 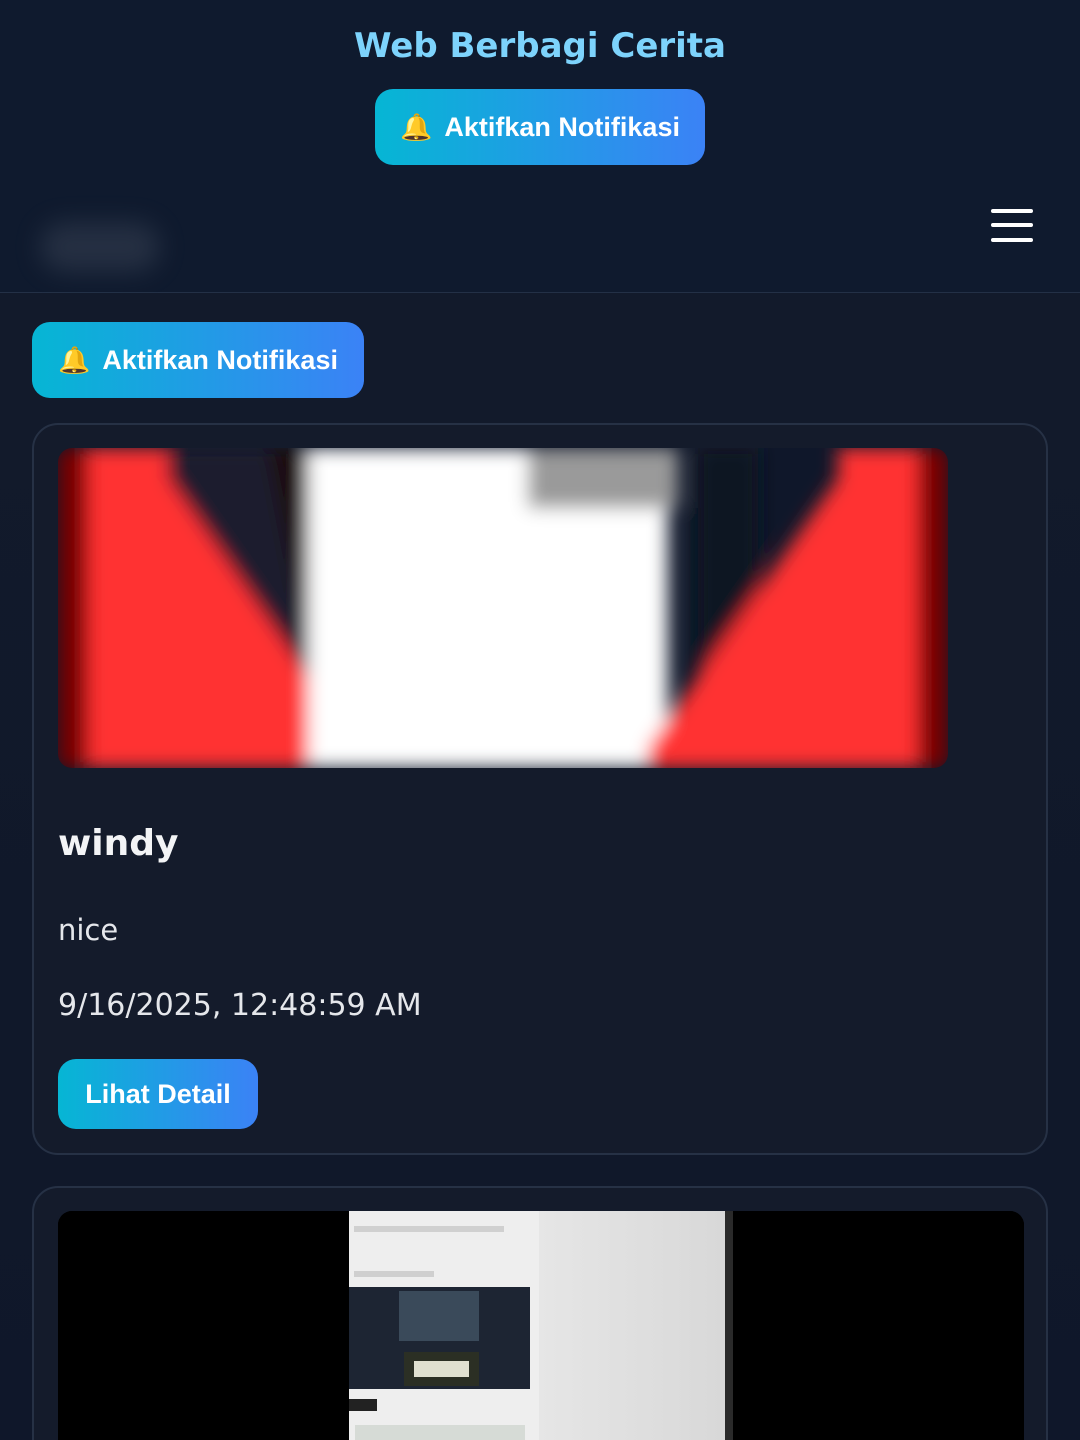 I want to click on enable-notification-button-main: 🔔 Aktifkan Notifikasi, so click(x=198, y=360).